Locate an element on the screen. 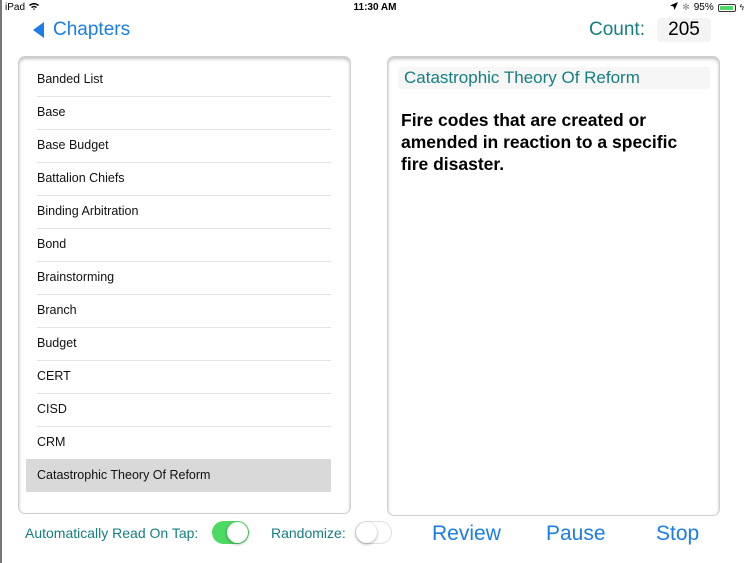  pause-button: Pause is located at coordinates (576, 534).